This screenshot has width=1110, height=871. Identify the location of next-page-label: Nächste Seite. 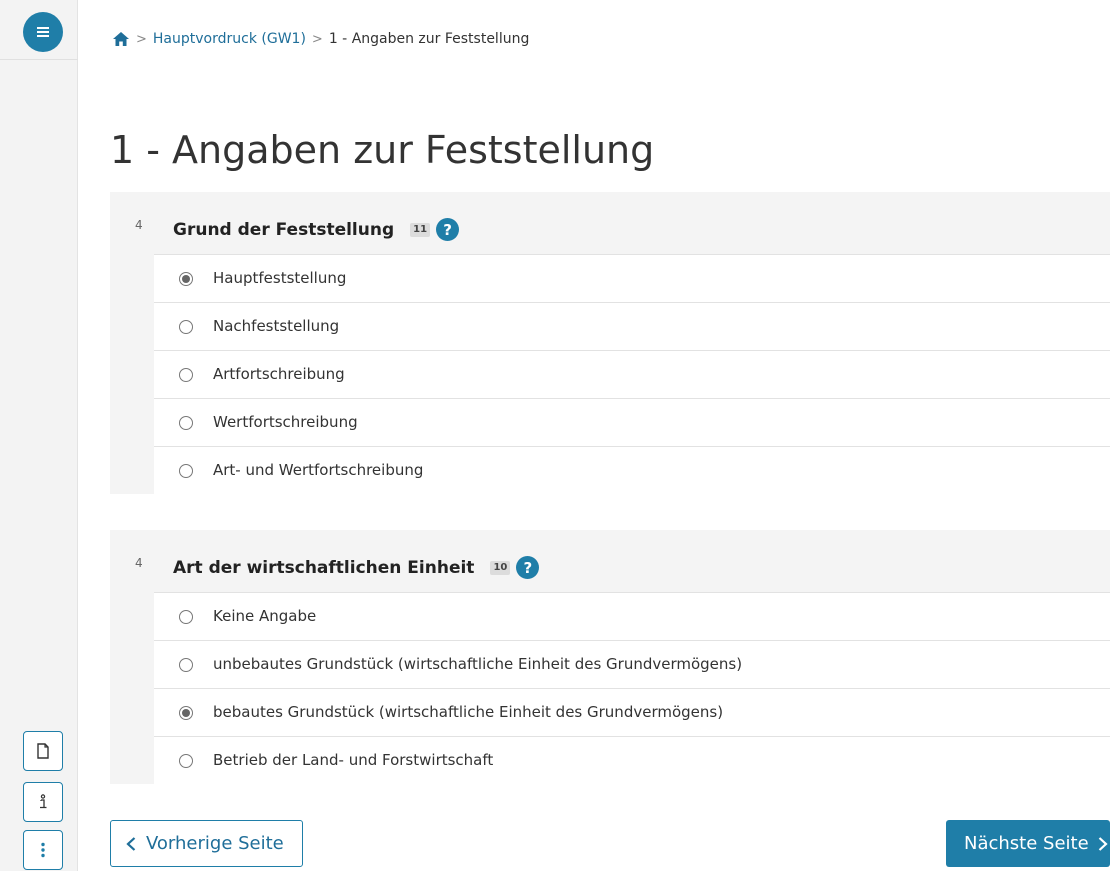
(1026, 843).